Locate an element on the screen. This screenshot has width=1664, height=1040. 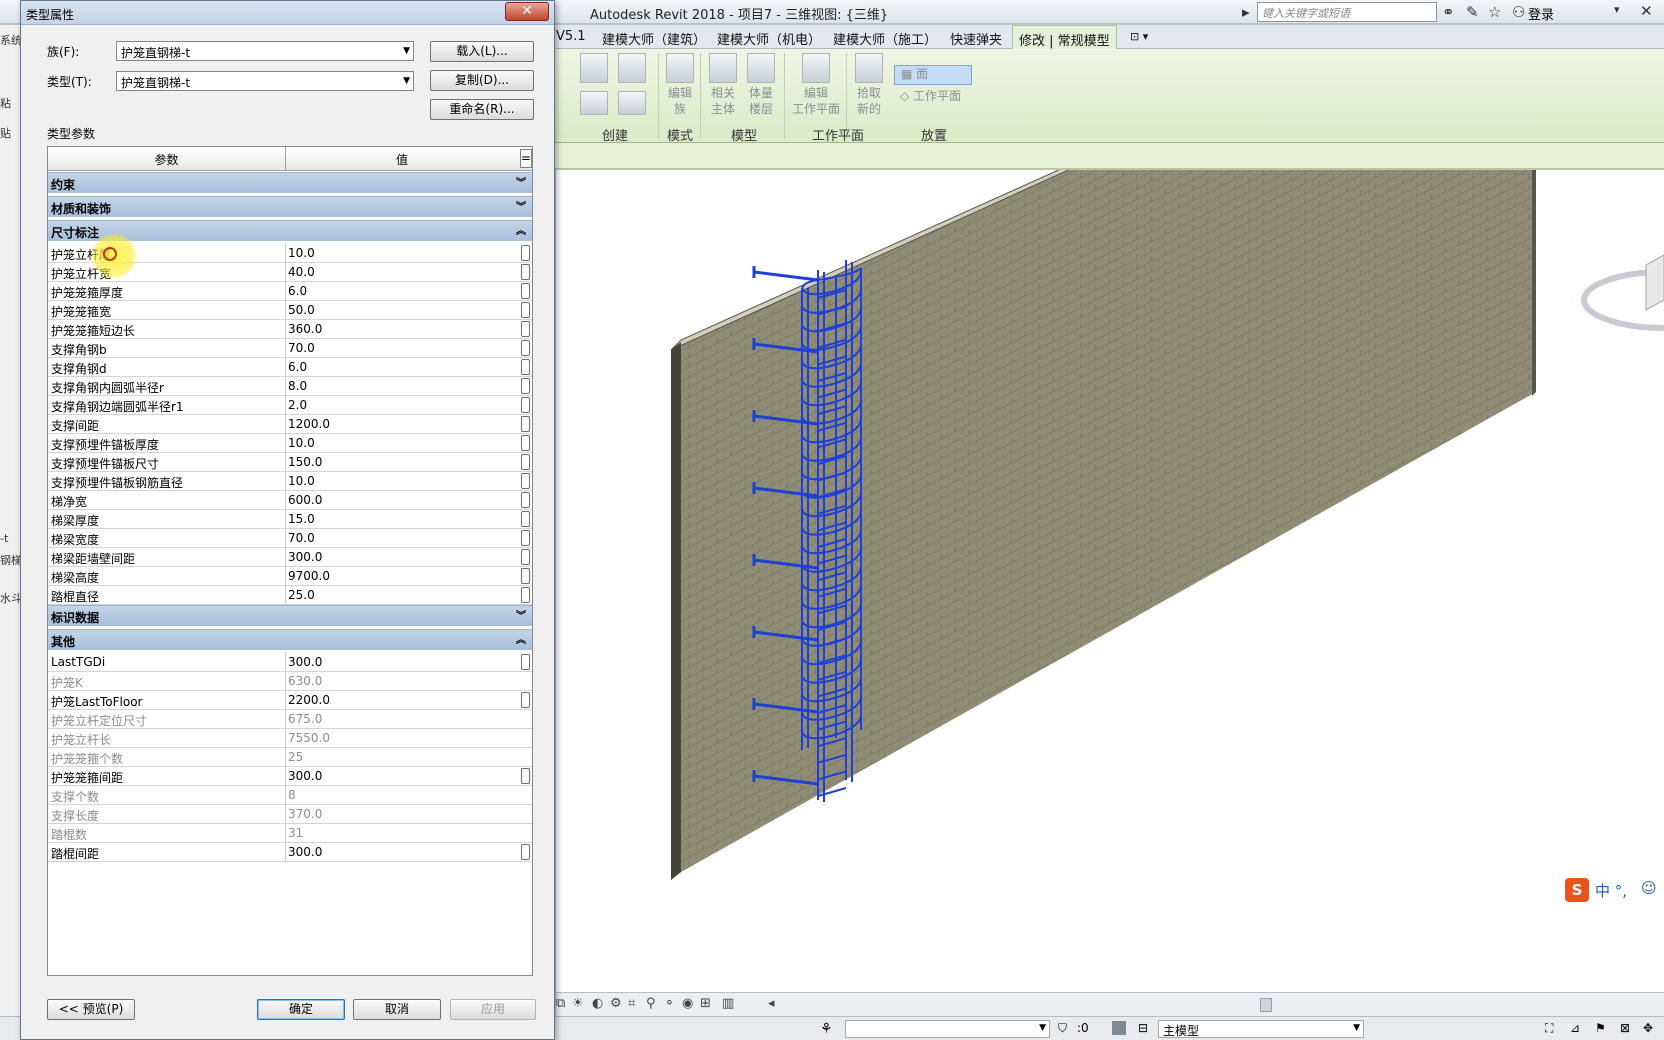
star-icon: ☆ is located at coordinates (1494, 12).